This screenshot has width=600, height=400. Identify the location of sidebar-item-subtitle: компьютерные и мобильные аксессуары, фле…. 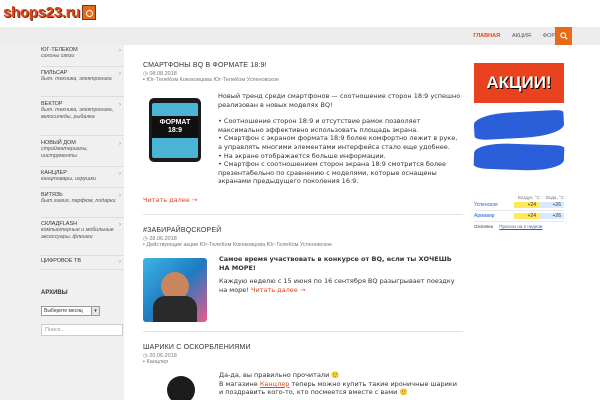
(77, 233).